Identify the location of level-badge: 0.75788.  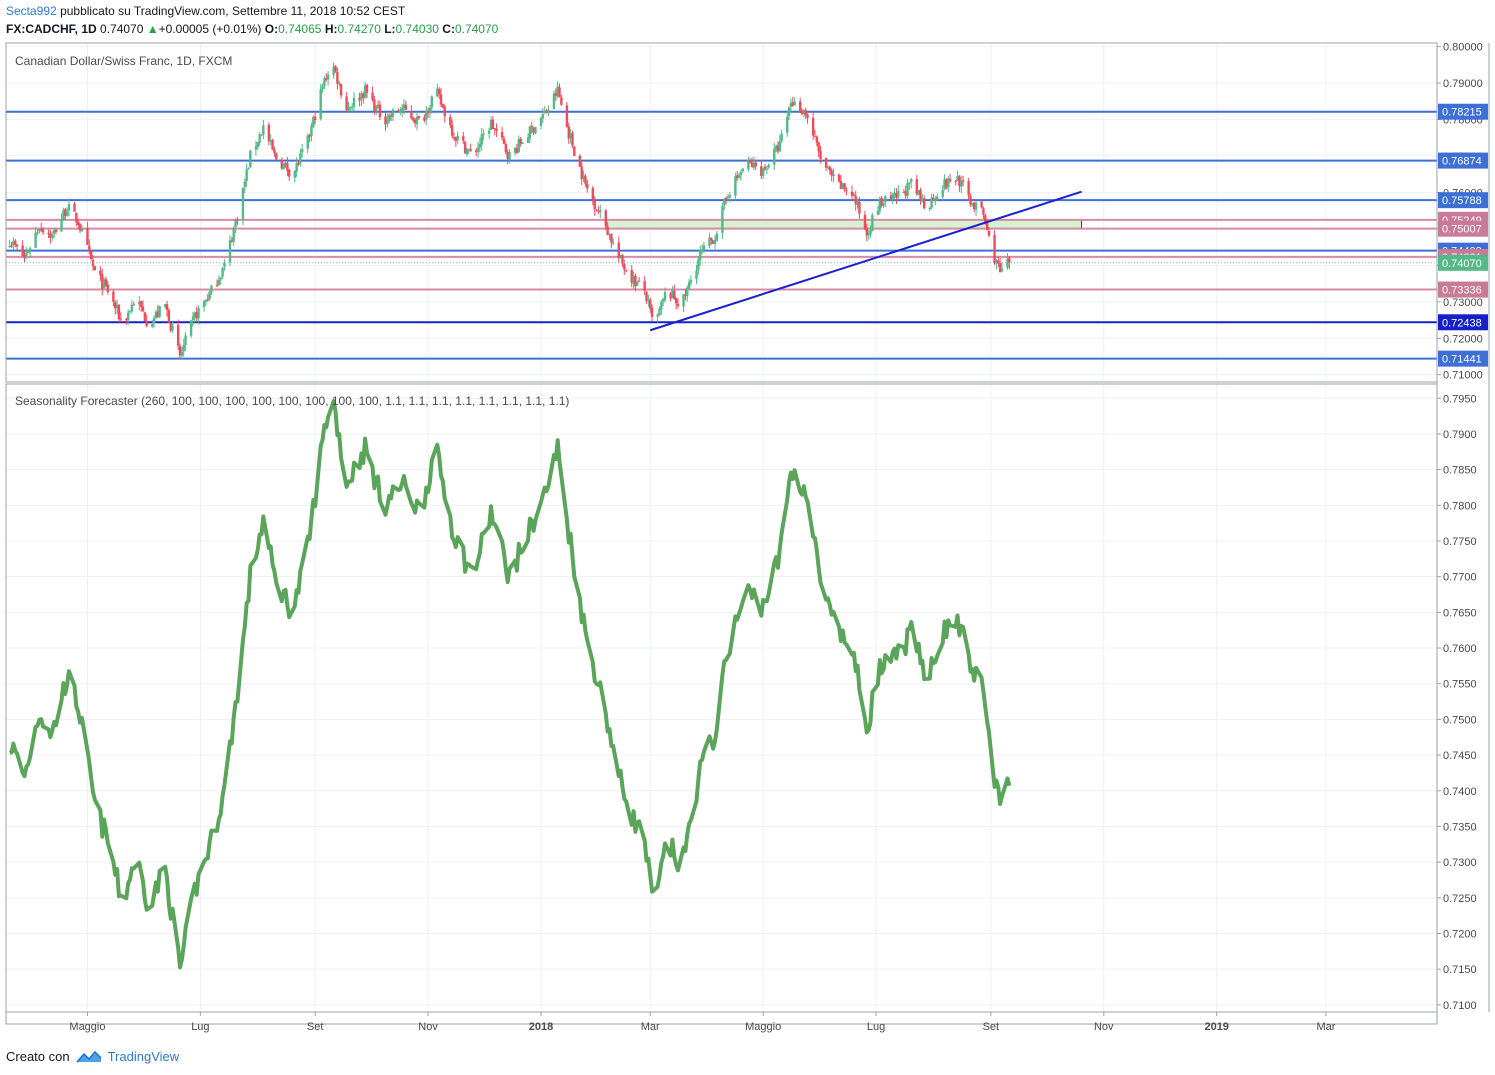
(1463, 200).